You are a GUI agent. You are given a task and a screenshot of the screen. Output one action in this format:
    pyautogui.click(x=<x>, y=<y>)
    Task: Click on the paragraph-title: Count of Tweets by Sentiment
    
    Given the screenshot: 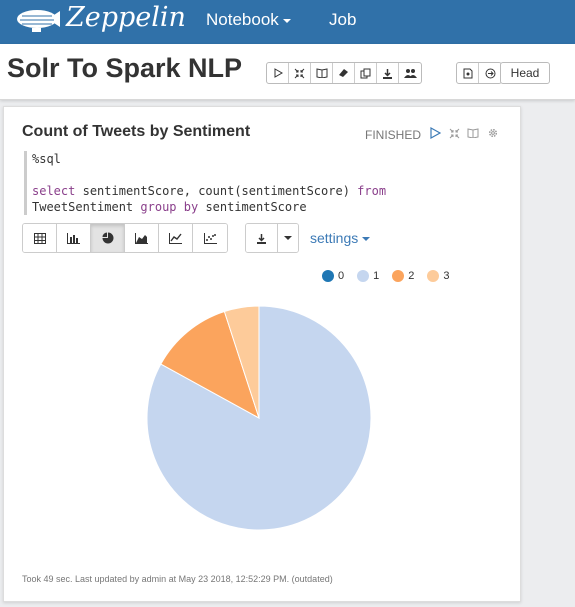 What is the action you would take?
    pyautogui.click(x=136, y=132)
    